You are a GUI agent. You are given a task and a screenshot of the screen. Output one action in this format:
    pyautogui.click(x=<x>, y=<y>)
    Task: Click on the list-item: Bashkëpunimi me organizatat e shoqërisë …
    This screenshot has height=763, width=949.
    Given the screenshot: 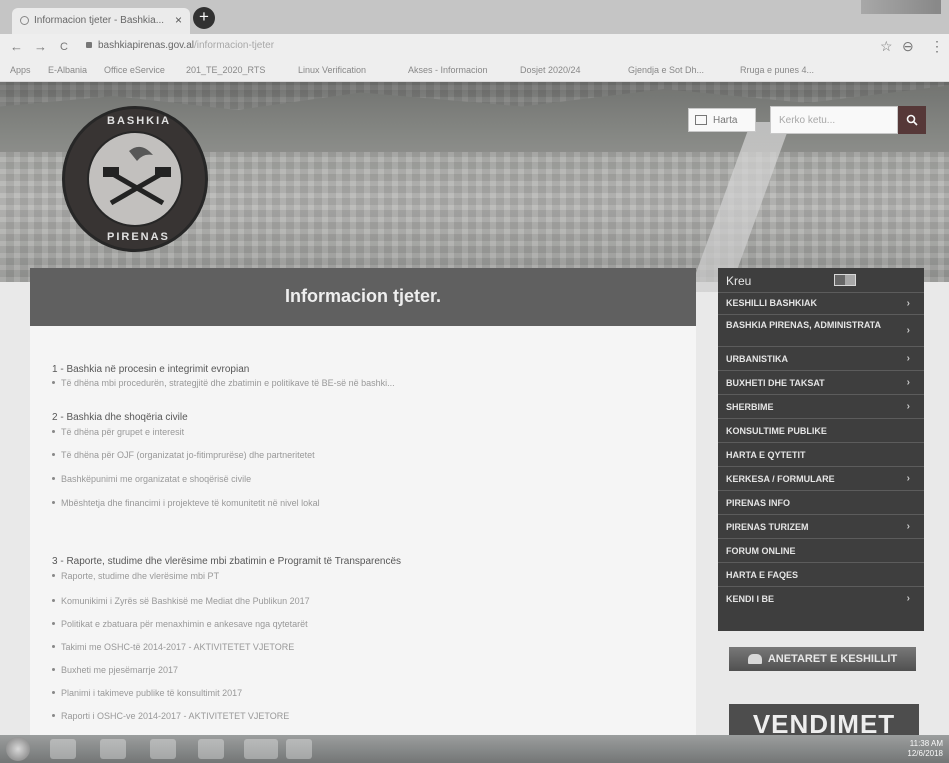 What is the action you would take?
    pyautogui.click(x=151, y=479)
    